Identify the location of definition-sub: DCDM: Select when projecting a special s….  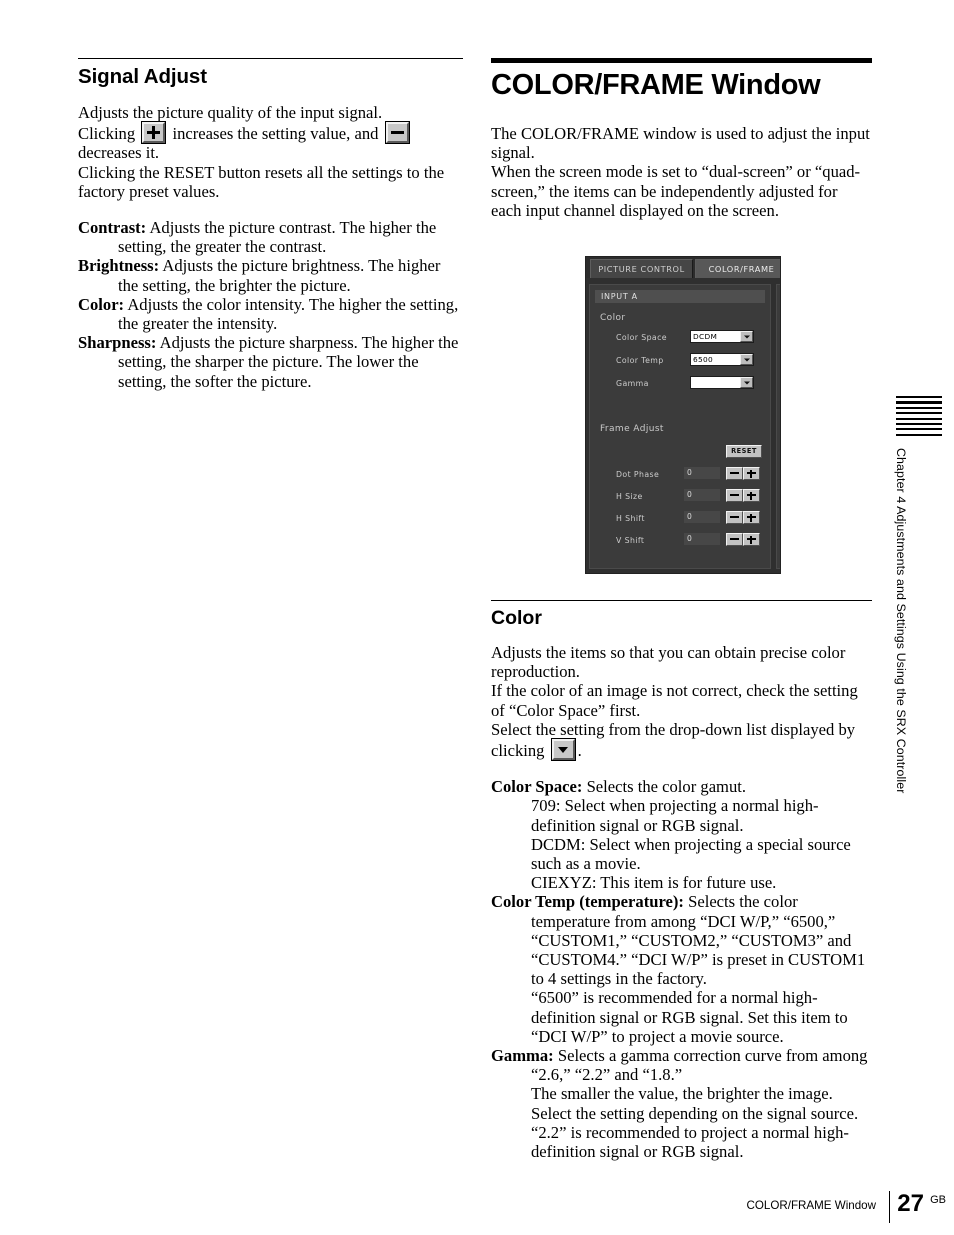
(691, 854).